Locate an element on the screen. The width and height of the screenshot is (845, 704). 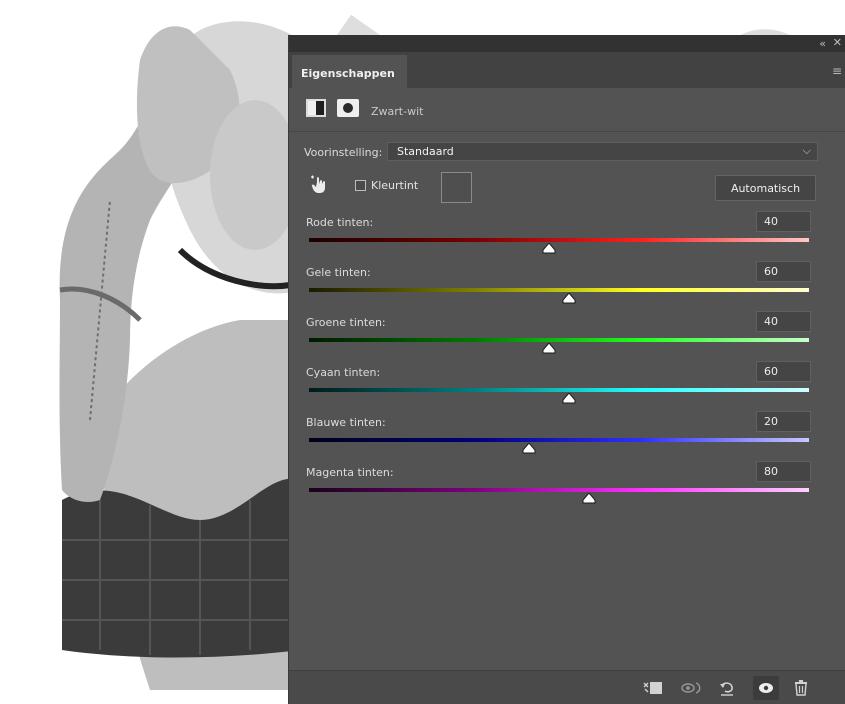
preset-value: Standaard is located at coordinates (425, 151).